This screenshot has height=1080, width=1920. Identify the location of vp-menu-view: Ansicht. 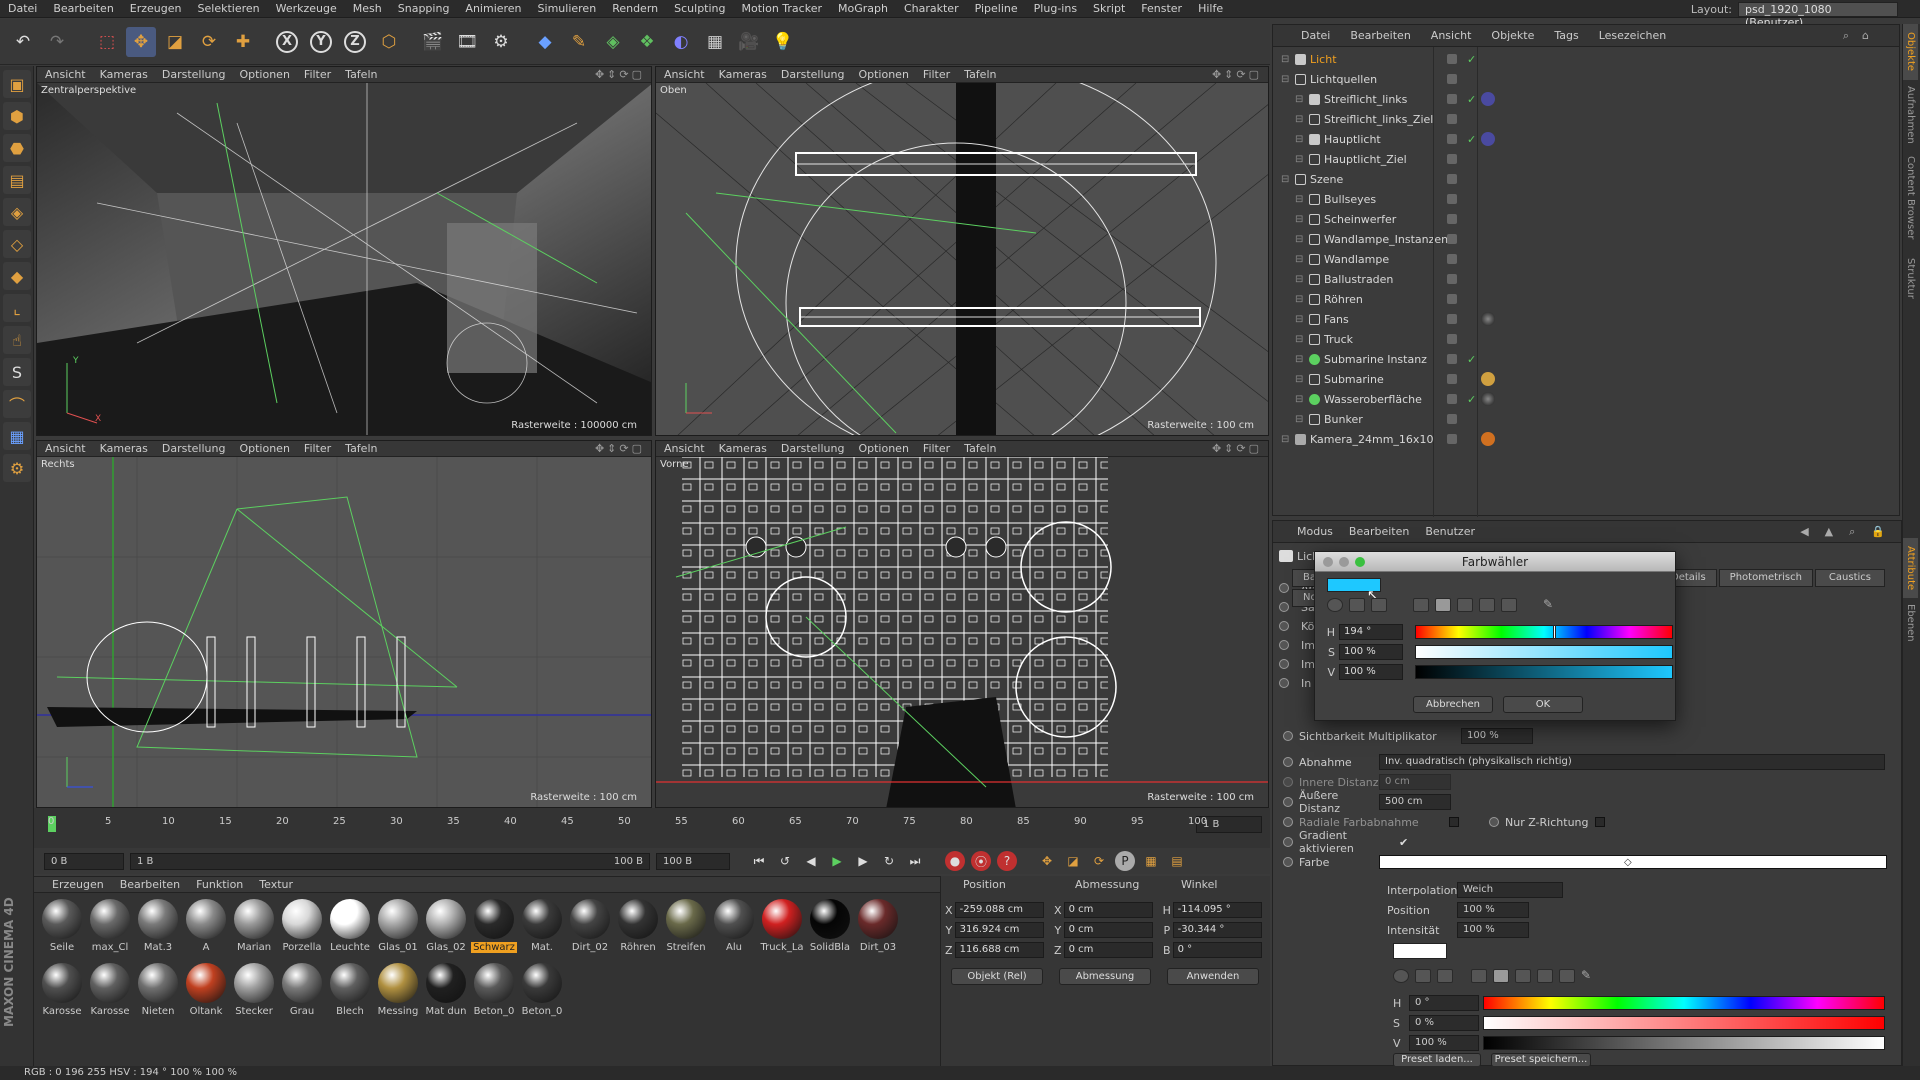
(684, 448).